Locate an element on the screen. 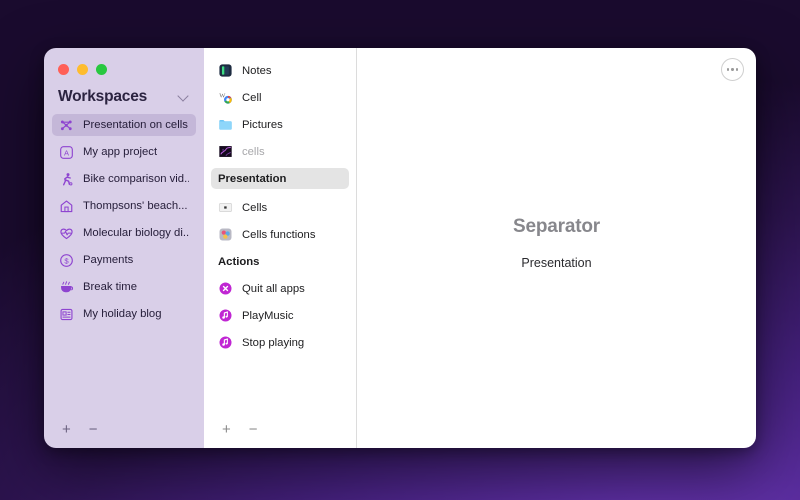 The height and width of the screenshot is (500, 800). sidebar-item: A My app project is located at coordinates (124, 152).